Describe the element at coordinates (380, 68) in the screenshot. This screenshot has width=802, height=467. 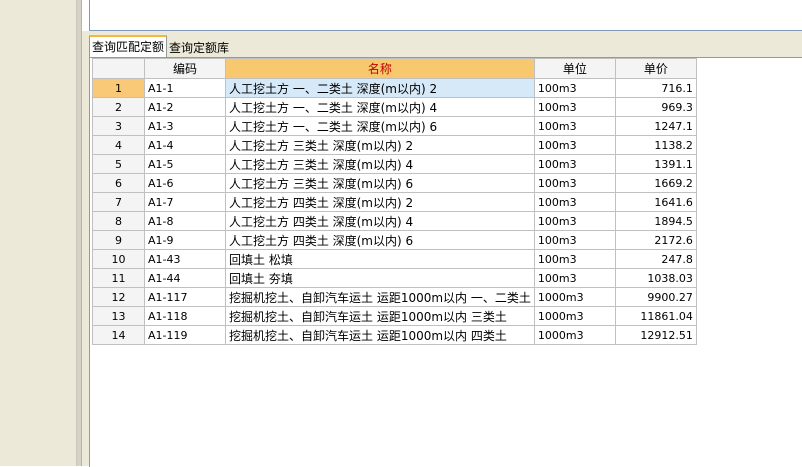
I see `header-name: 名称` at that location.